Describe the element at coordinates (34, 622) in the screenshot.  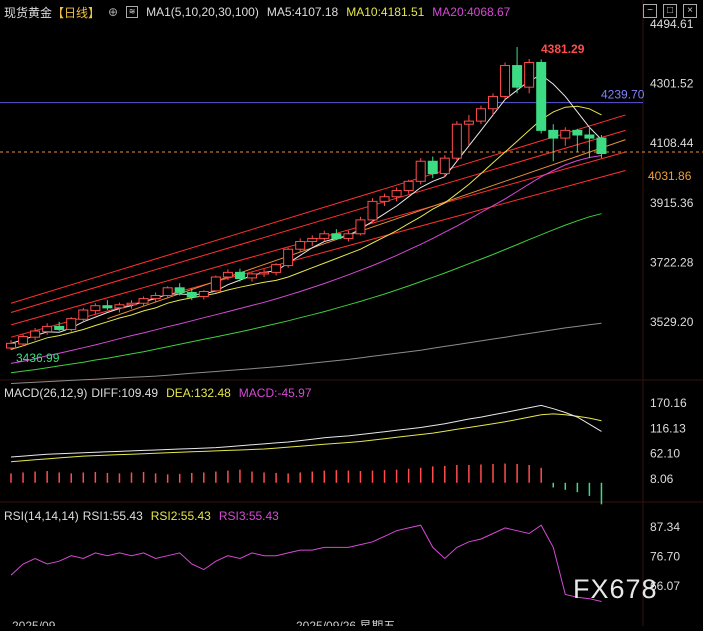
I see `date-label: 2025/09` at that location.